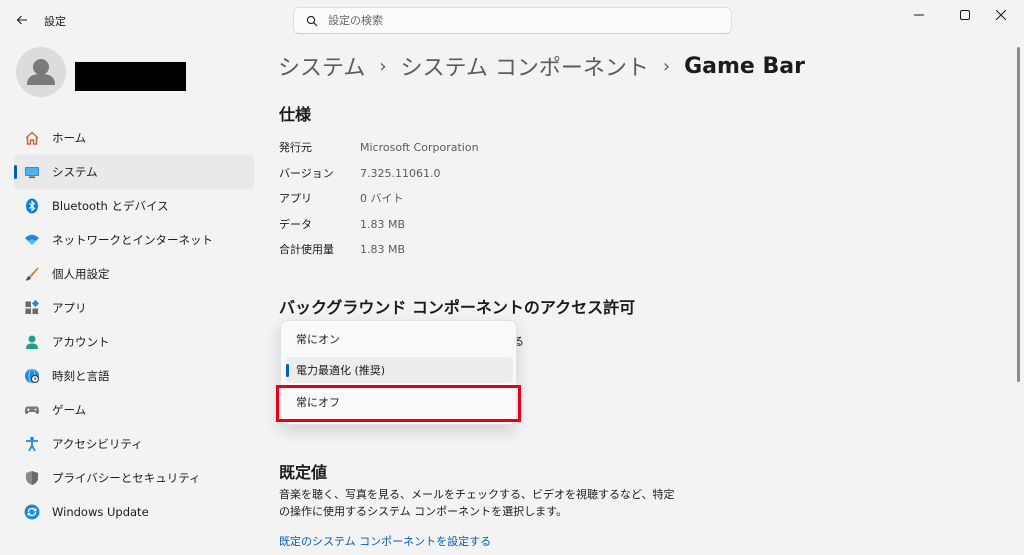 This screenshot has height=555, width=1024. I want to click on sidebar-item-gaming: ゲーム, so click(134, 410).